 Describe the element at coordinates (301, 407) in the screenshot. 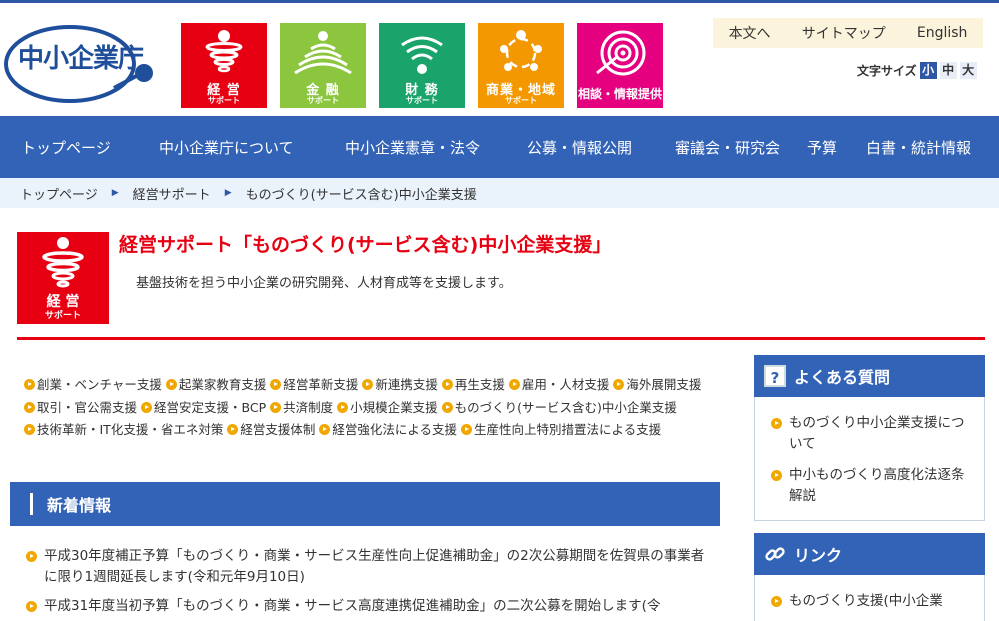

I see `topic-link: 共済制度` at that location.